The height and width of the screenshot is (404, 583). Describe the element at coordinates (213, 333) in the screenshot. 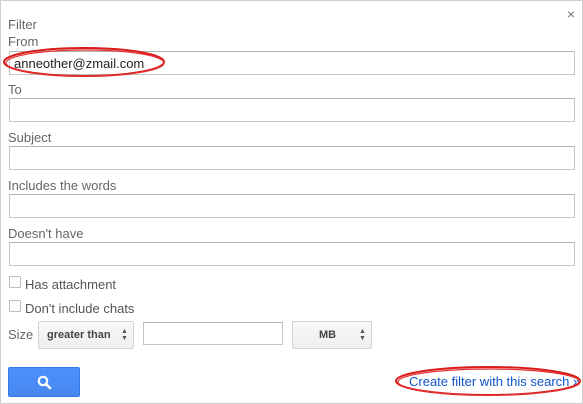

I see `size-value-input` at that location.